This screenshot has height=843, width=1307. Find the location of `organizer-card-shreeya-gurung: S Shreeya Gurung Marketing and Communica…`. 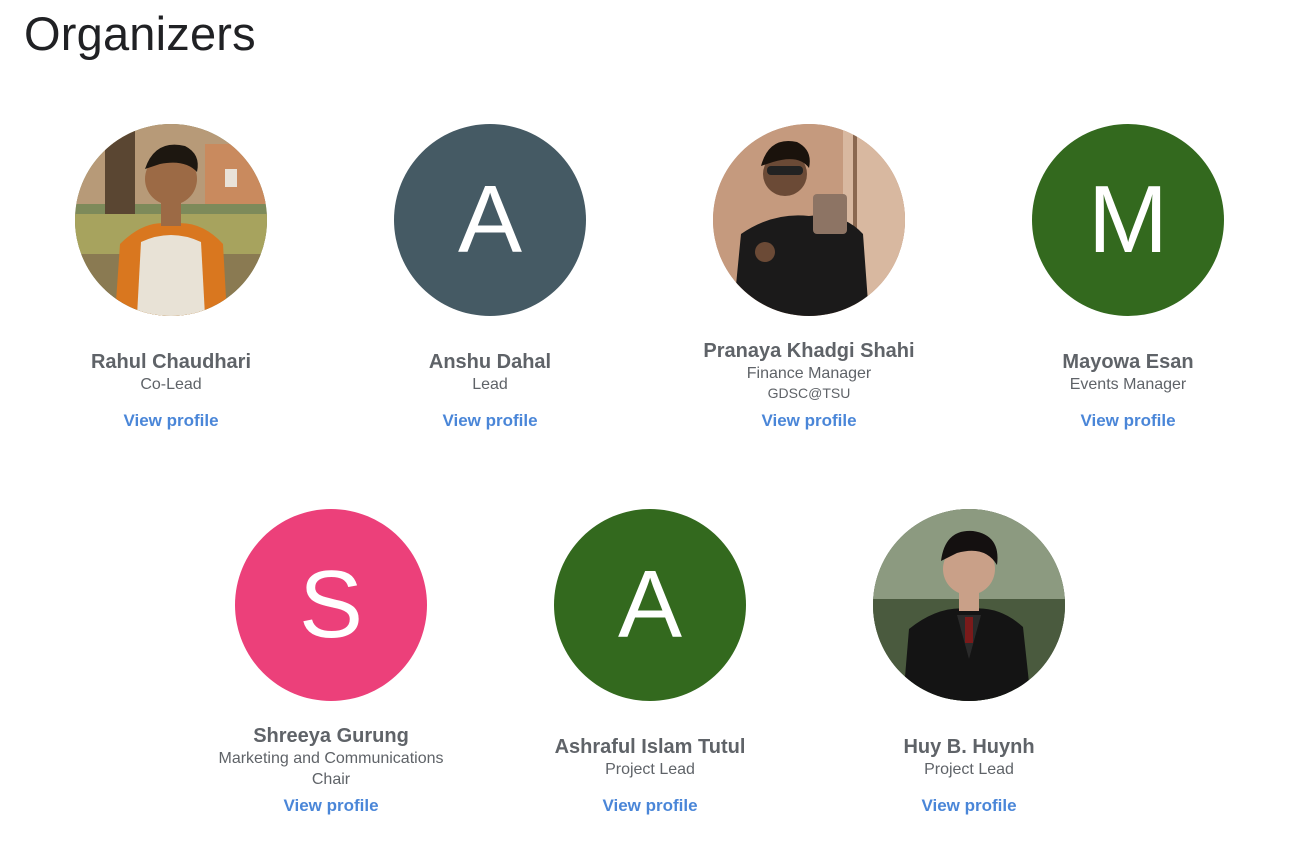

organizer-card-shreeya-gurung: S Shreeya Gurung Marketing and Communica… is located at coordinates (331, 662).